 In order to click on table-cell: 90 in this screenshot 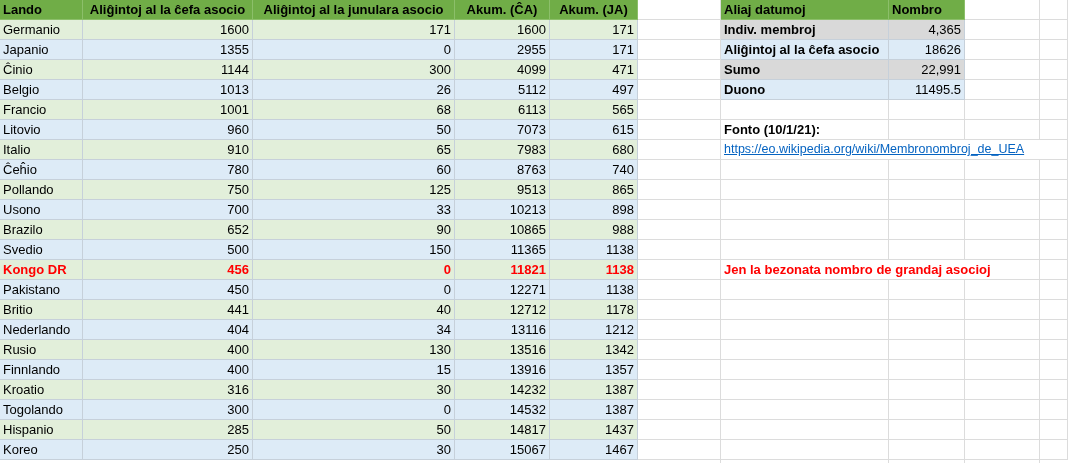, I will do `click(354, 230)`.